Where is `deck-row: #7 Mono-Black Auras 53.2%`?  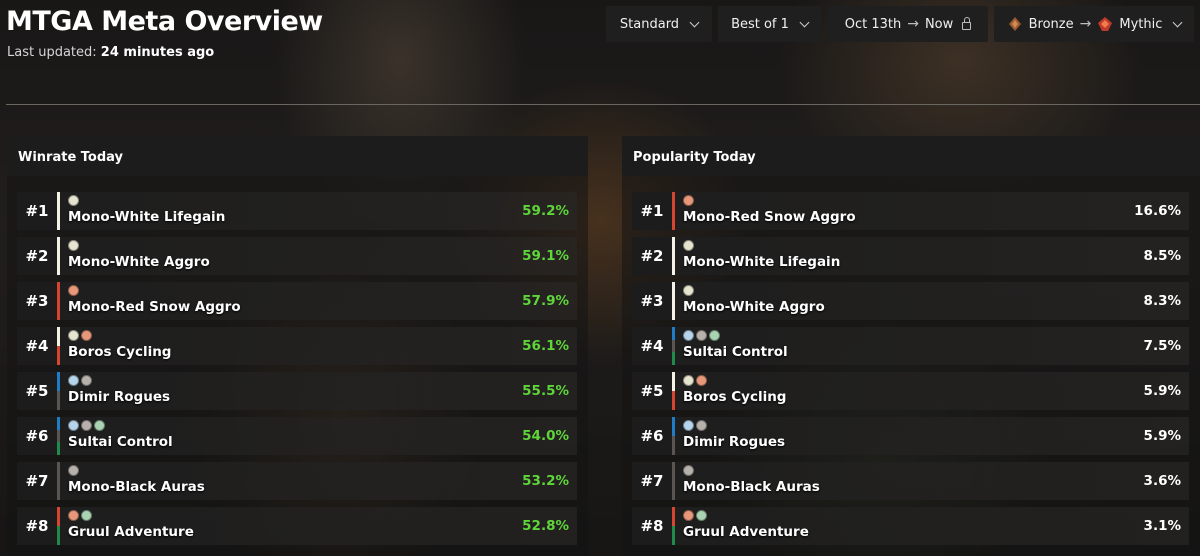 deck-row: #7 Mono-Black Auras 53.2% is located at coordinates (297, 481).